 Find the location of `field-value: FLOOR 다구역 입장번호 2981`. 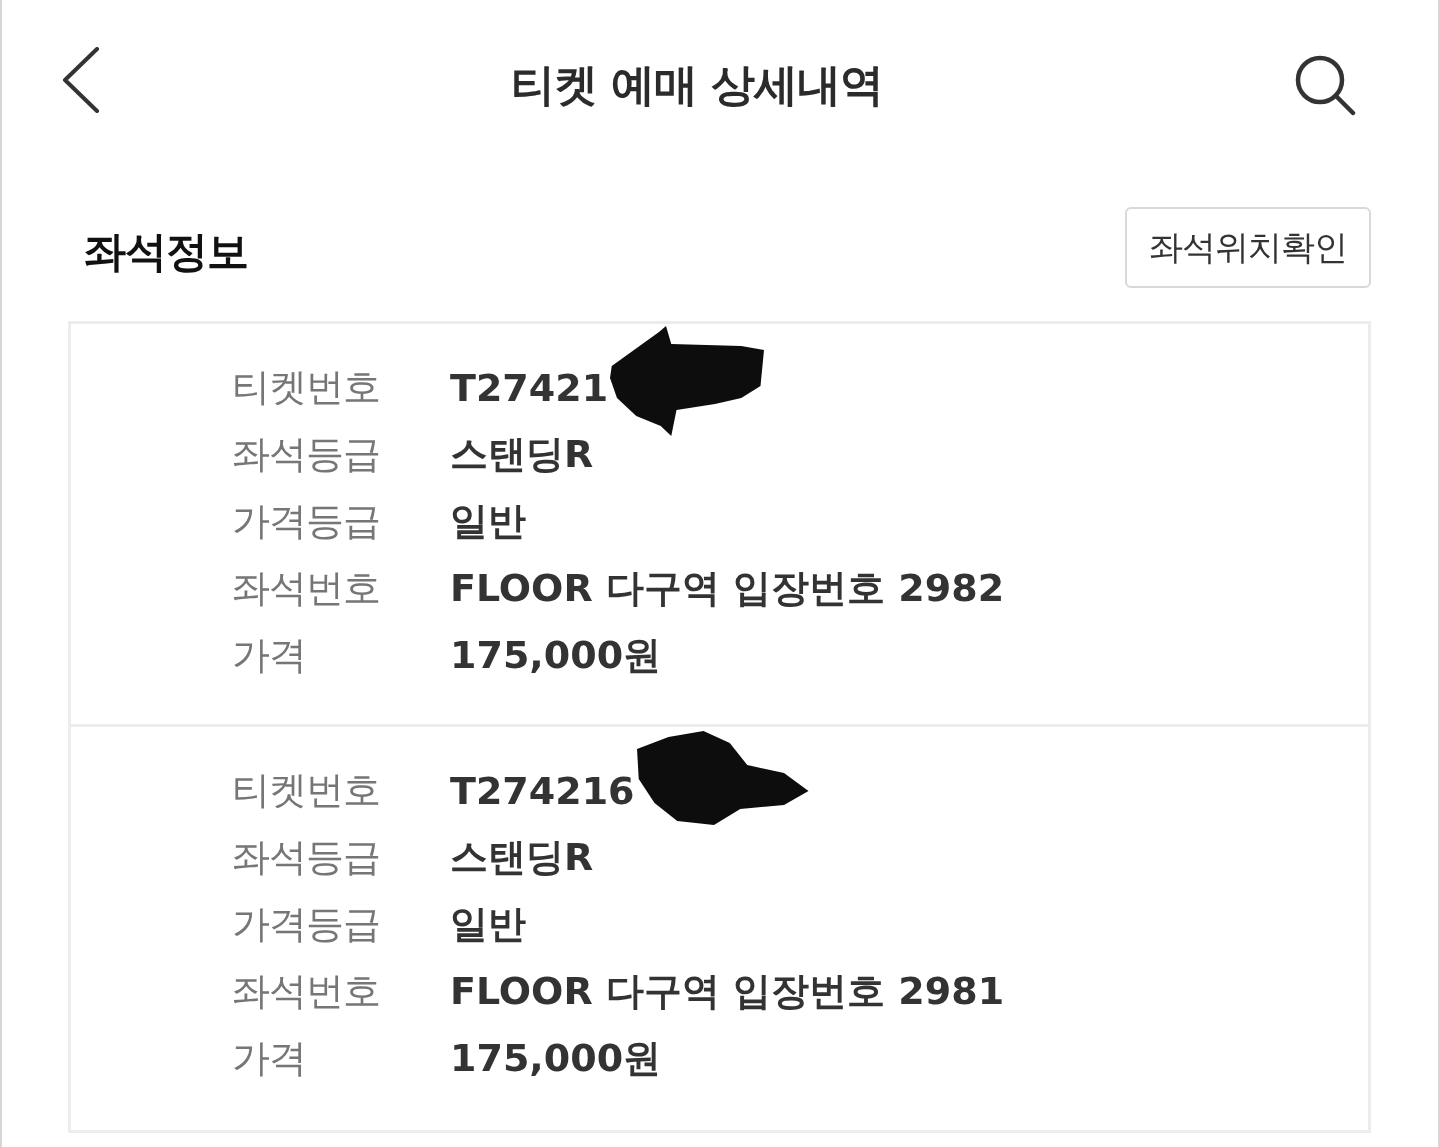

field-value: FLOOR 다구역 입장번호 2981 is located at coordinates (727, 991).